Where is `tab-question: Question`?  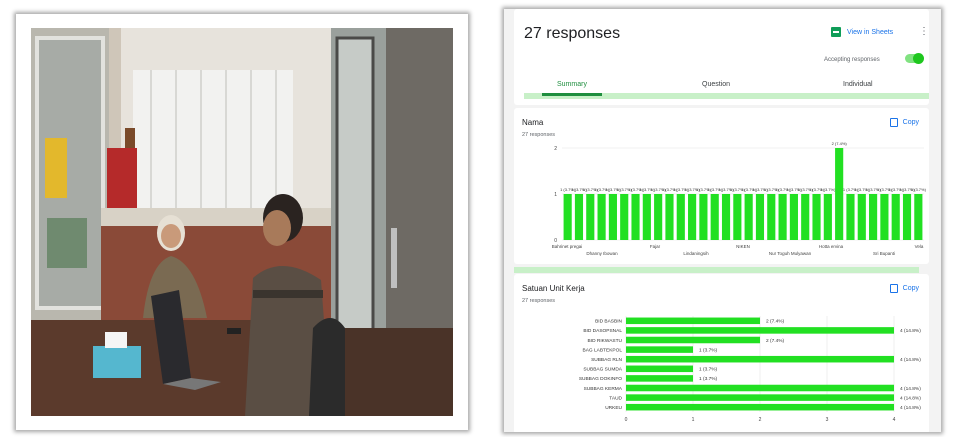
tab-question: Question is located at coordinates (716, 84).